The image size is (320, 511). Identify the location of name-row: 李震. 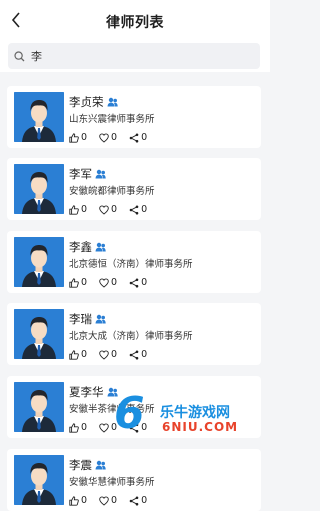
(87, 465).